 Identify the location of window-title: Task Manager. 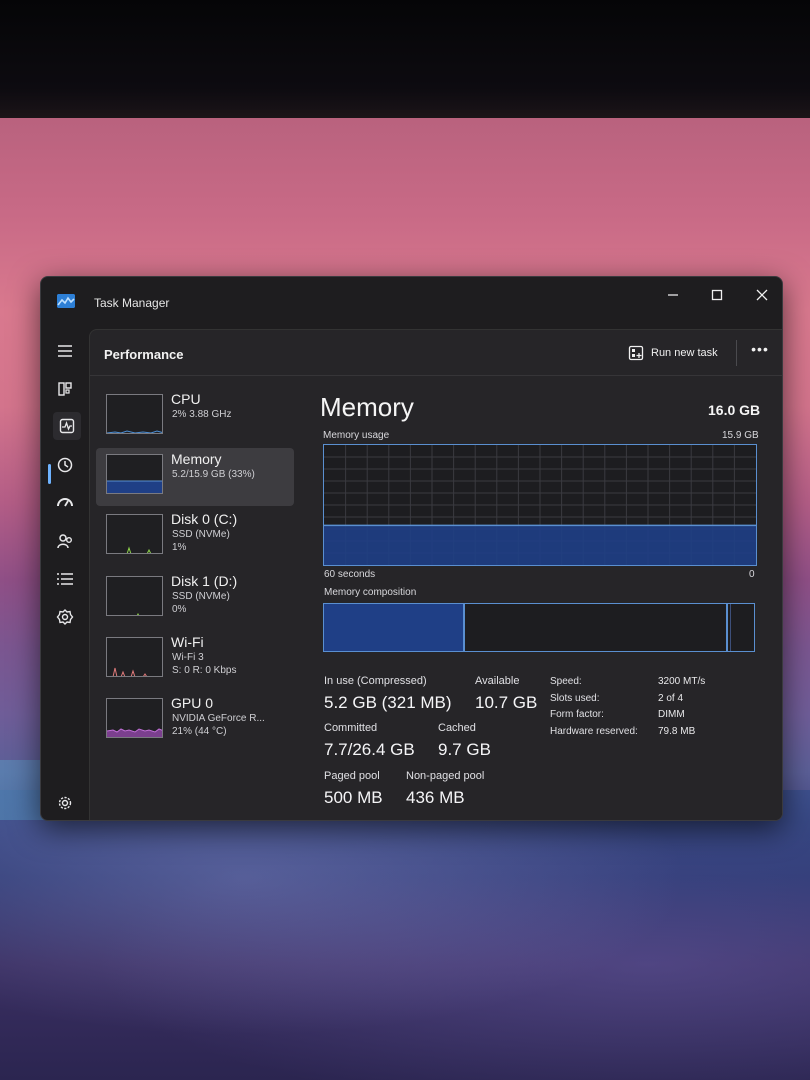
(132, 303).